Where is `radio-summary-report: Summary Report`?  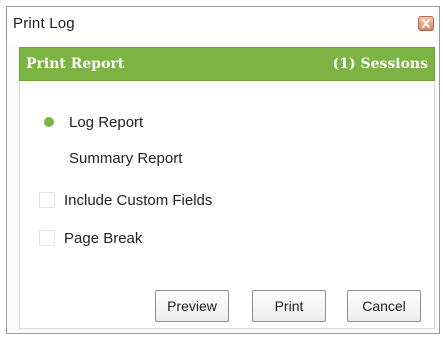
radio-summary-report: Summary Report is located at coordinates (110, 158).